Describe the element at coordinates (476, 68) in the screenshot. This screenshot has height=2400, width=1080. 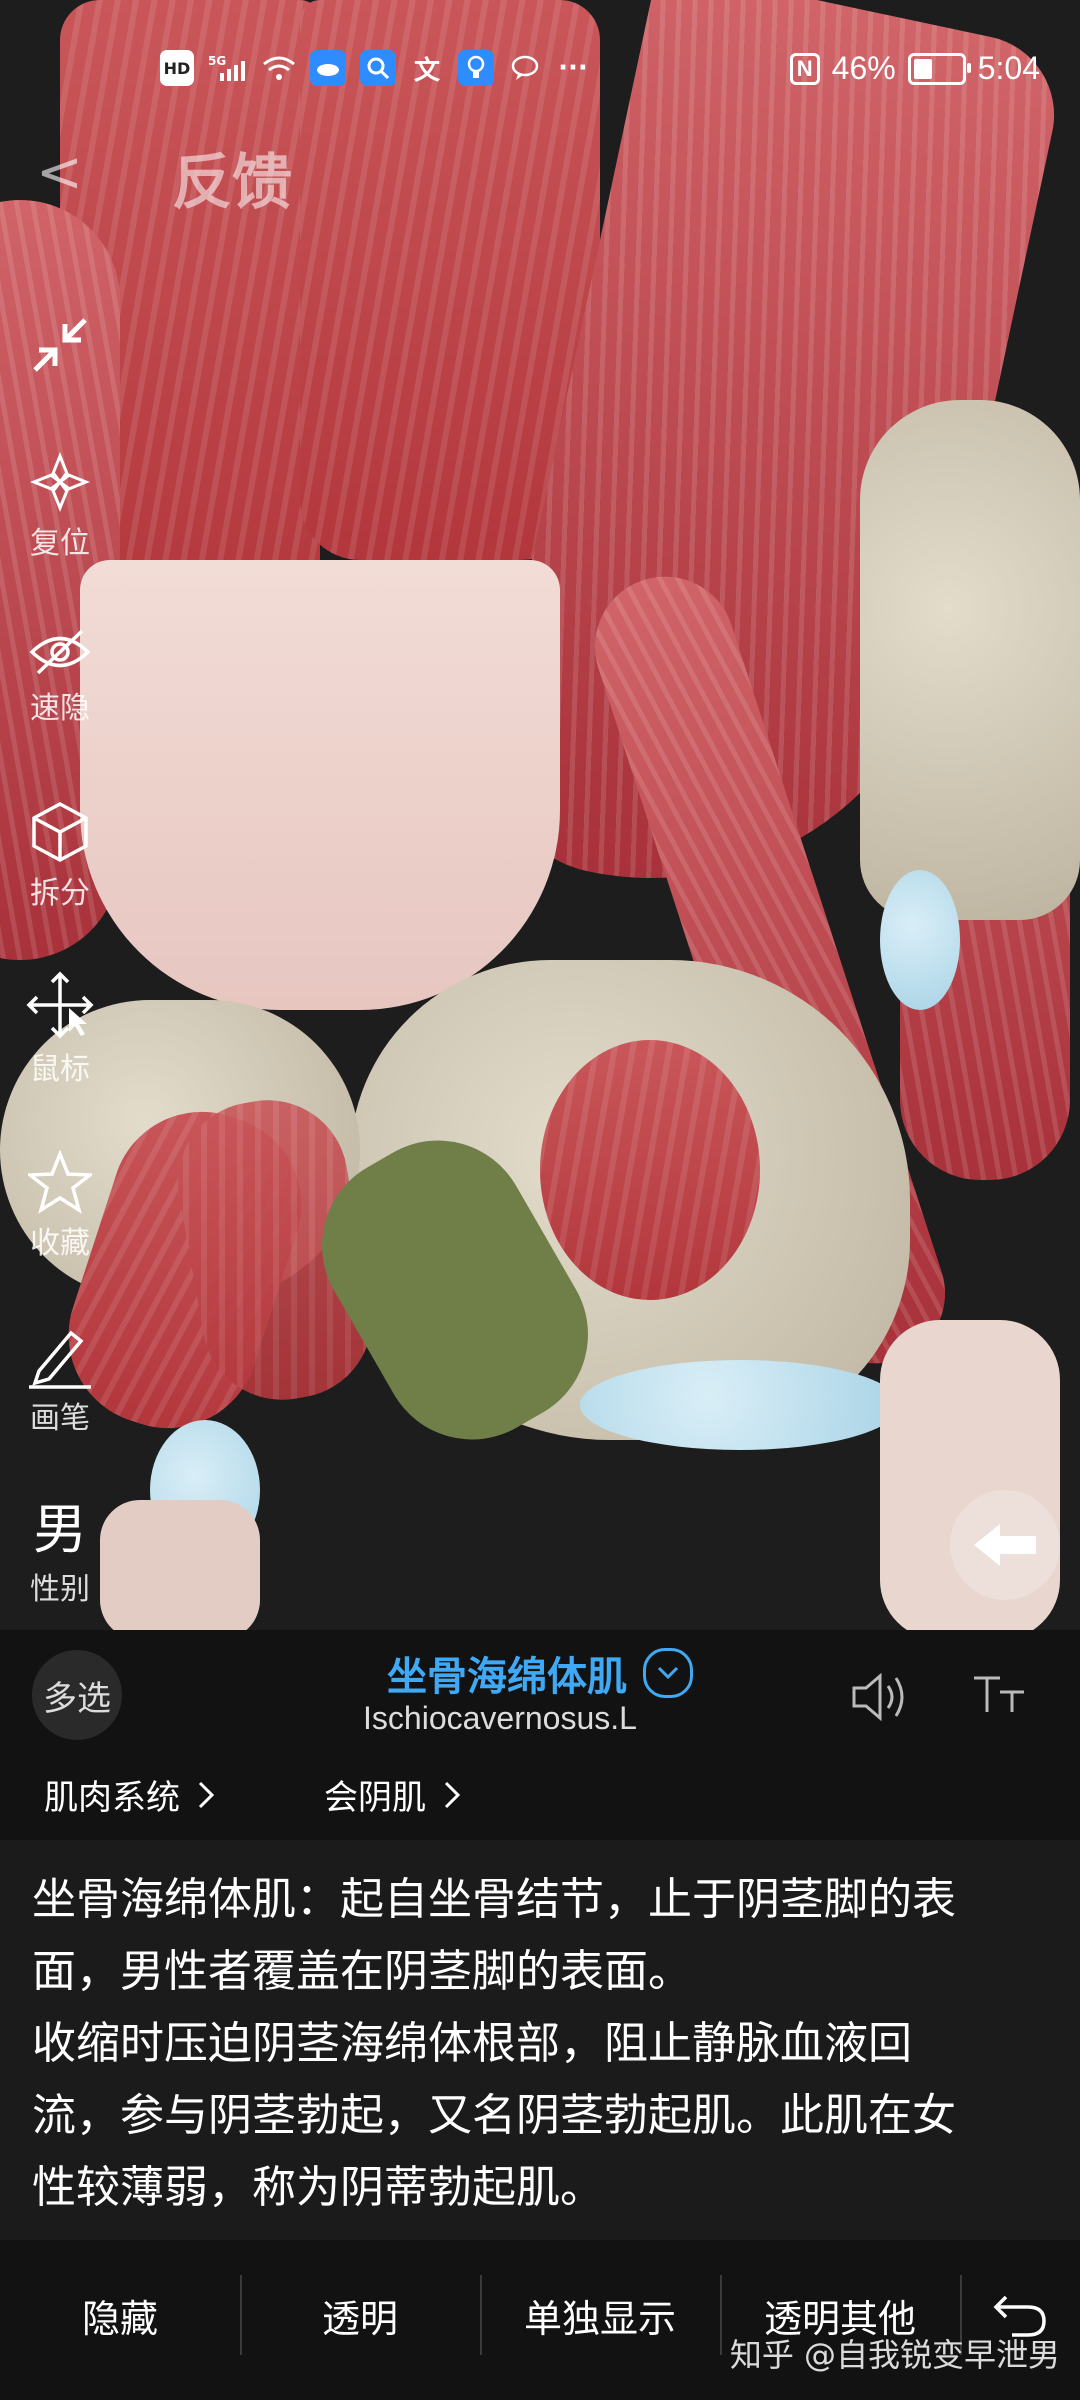
I see `bulb-icon` at that location.